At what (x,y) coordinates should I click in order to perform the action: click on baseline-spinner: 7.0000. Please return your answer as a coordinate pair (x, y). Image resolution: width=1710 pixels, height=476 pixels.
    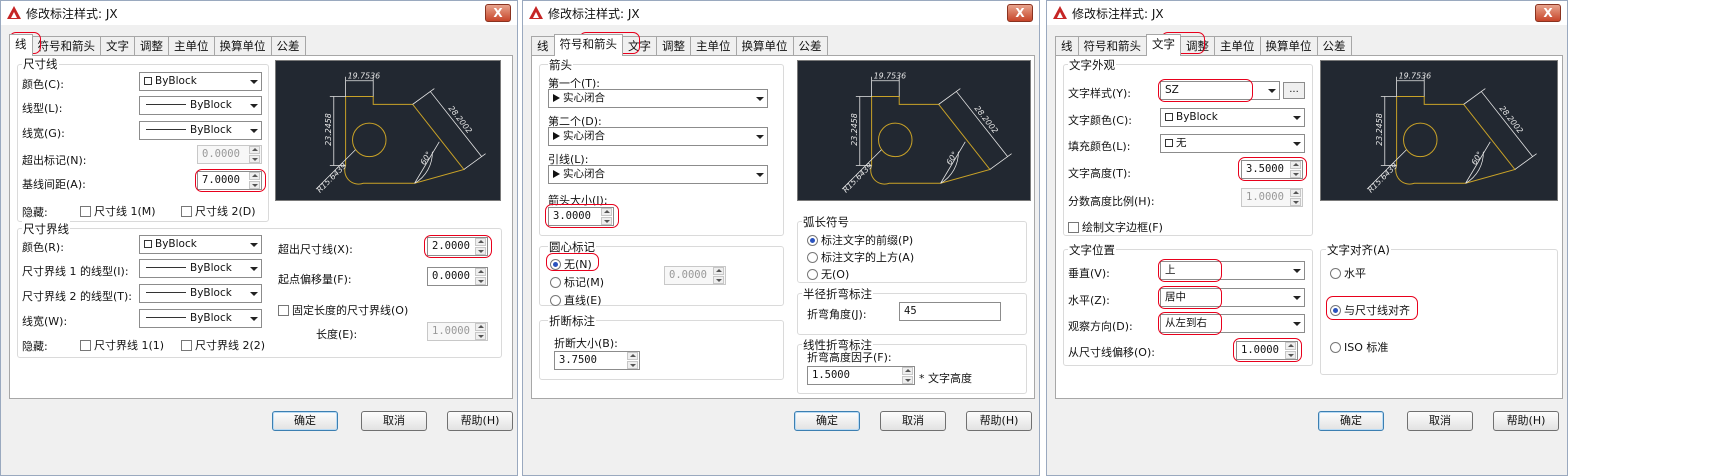
    Looking at the image, I should click on (229, 180).